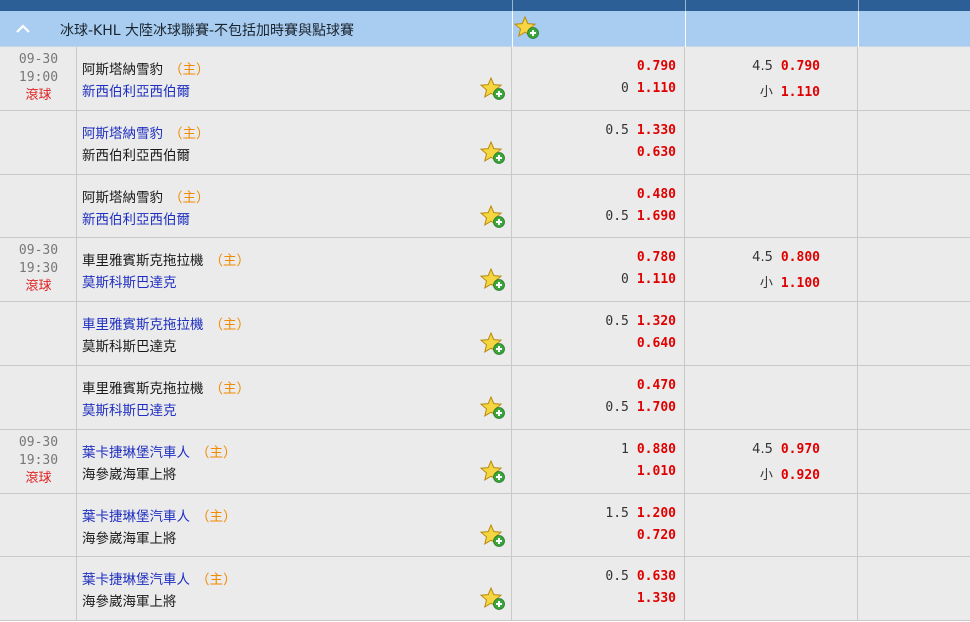 The width and height of the screenshot is (970, 622). What do you see at coordinates (771, 461) in the screenshot?
I see `over-under-cell: 4.5 0.970 小 0.920` at bounding box center [771, 461].